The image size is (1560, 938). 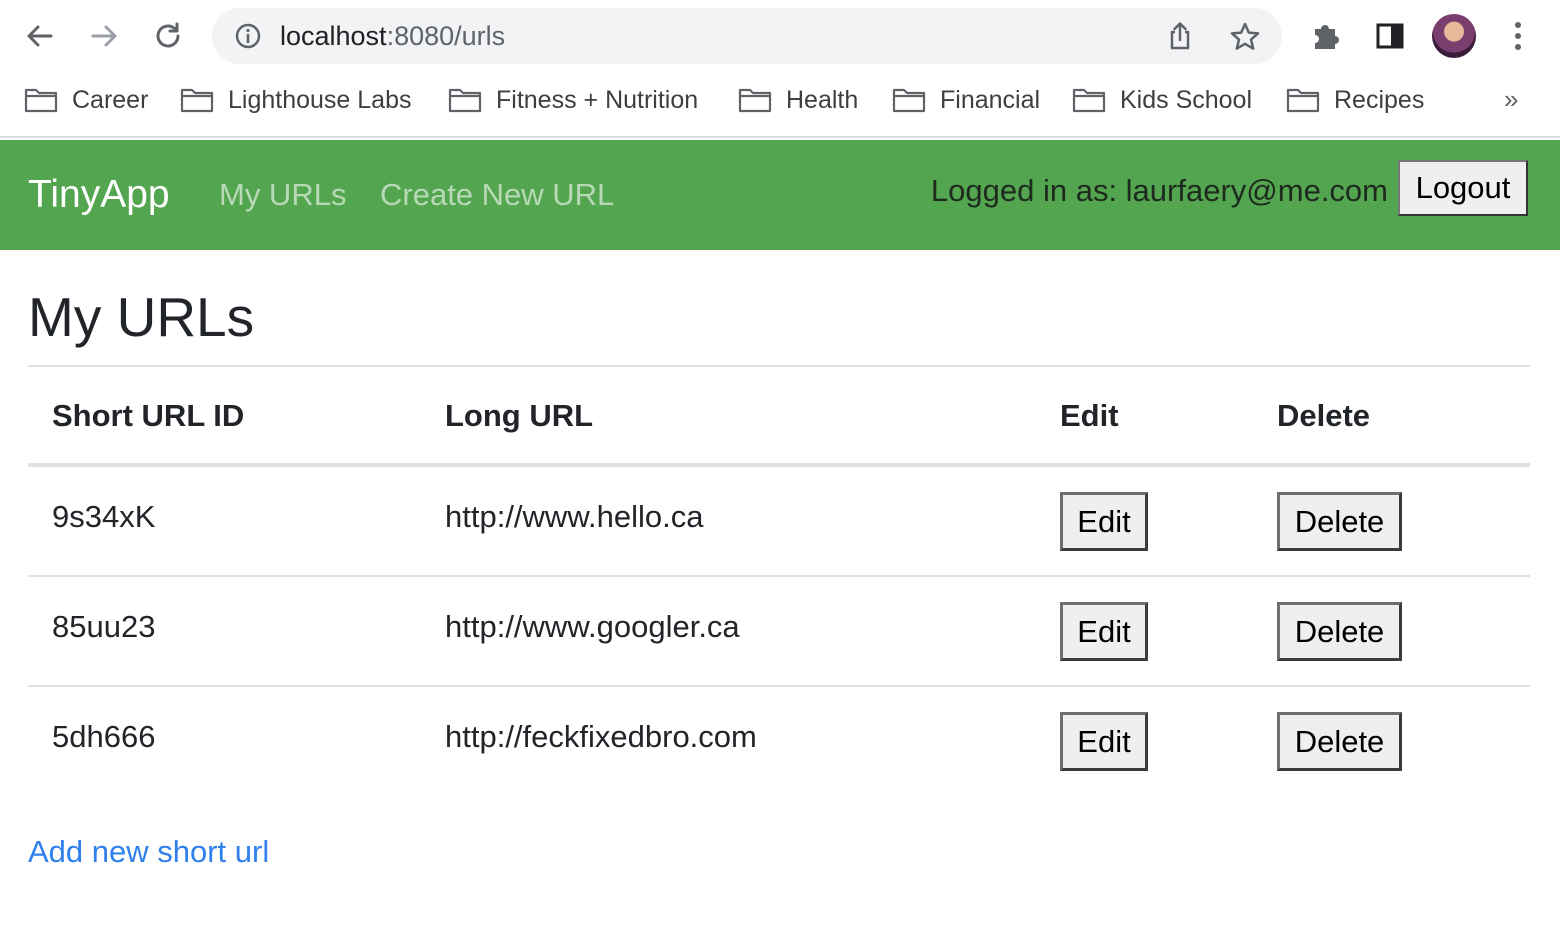 What do you see at coordinates (104, 626) in the screenshot?
I see `short-url-id-cell: 85uu23` at bounding box center [104, 626].